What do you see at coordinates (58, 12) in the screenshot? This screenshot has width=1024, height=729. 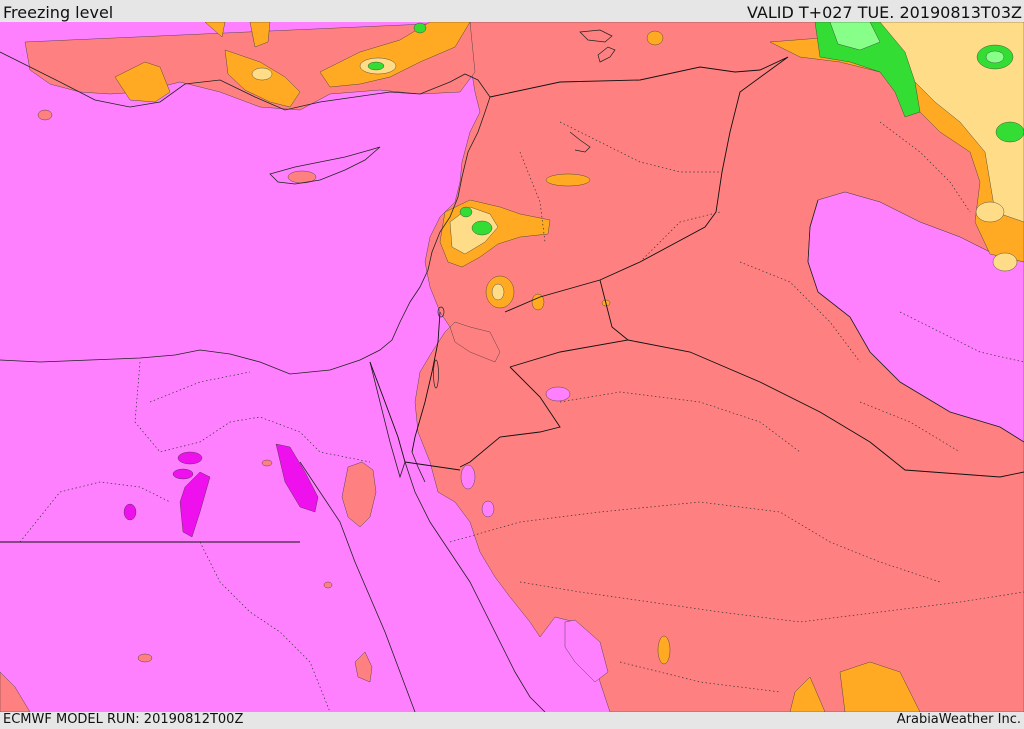 I see `map-title: Freezing level` at bounding box center [58, 12].